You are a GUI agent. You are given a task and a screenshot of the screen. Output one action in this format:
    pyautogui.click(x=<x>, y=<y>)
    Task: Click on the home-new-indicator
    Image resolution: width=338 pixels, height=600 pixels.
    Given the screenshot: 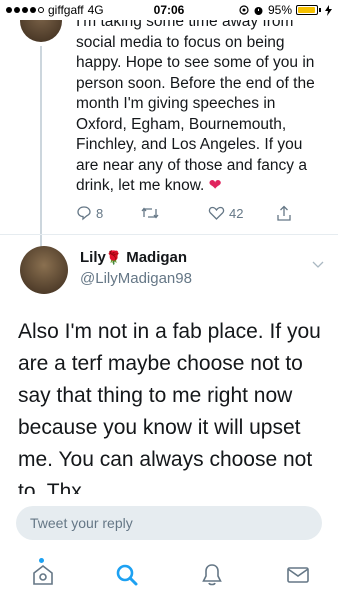 What is the action you would take?
    pyautogui.click(x=41, y=560)
    